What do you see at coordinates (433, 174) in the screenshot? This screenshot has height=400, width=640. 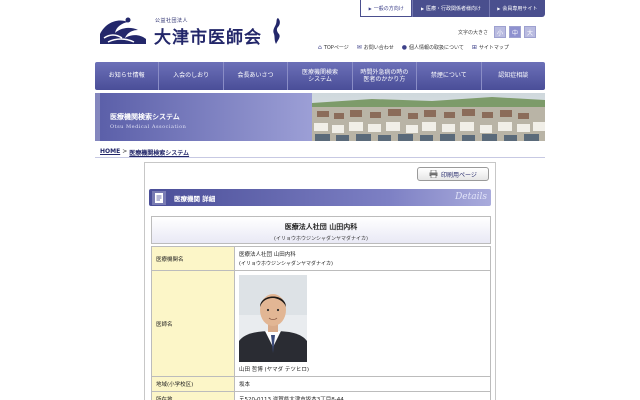 I see `printer-icon` at bounding box center [433, 174].